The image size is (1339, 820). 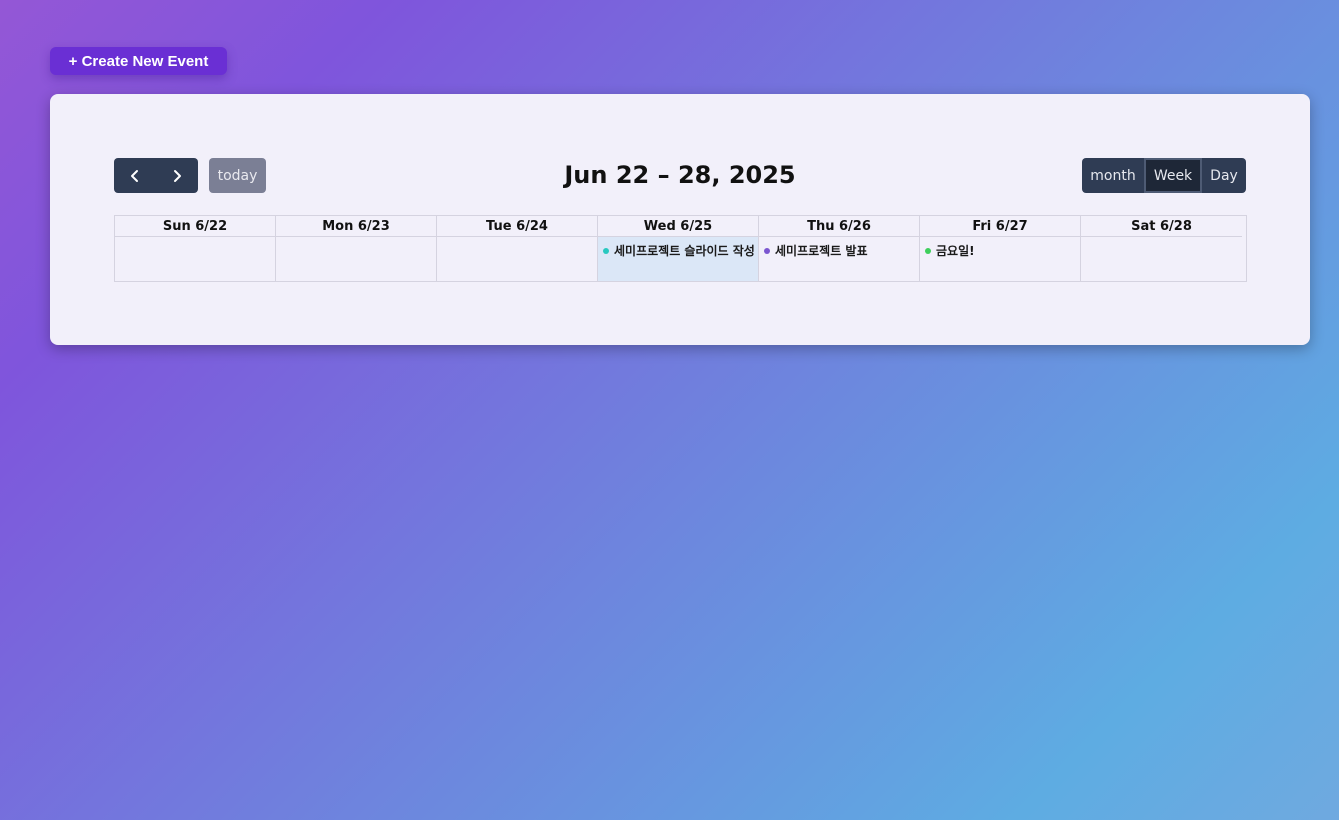 I want to click on chevron-left-icon, so click(x=134, y=175).